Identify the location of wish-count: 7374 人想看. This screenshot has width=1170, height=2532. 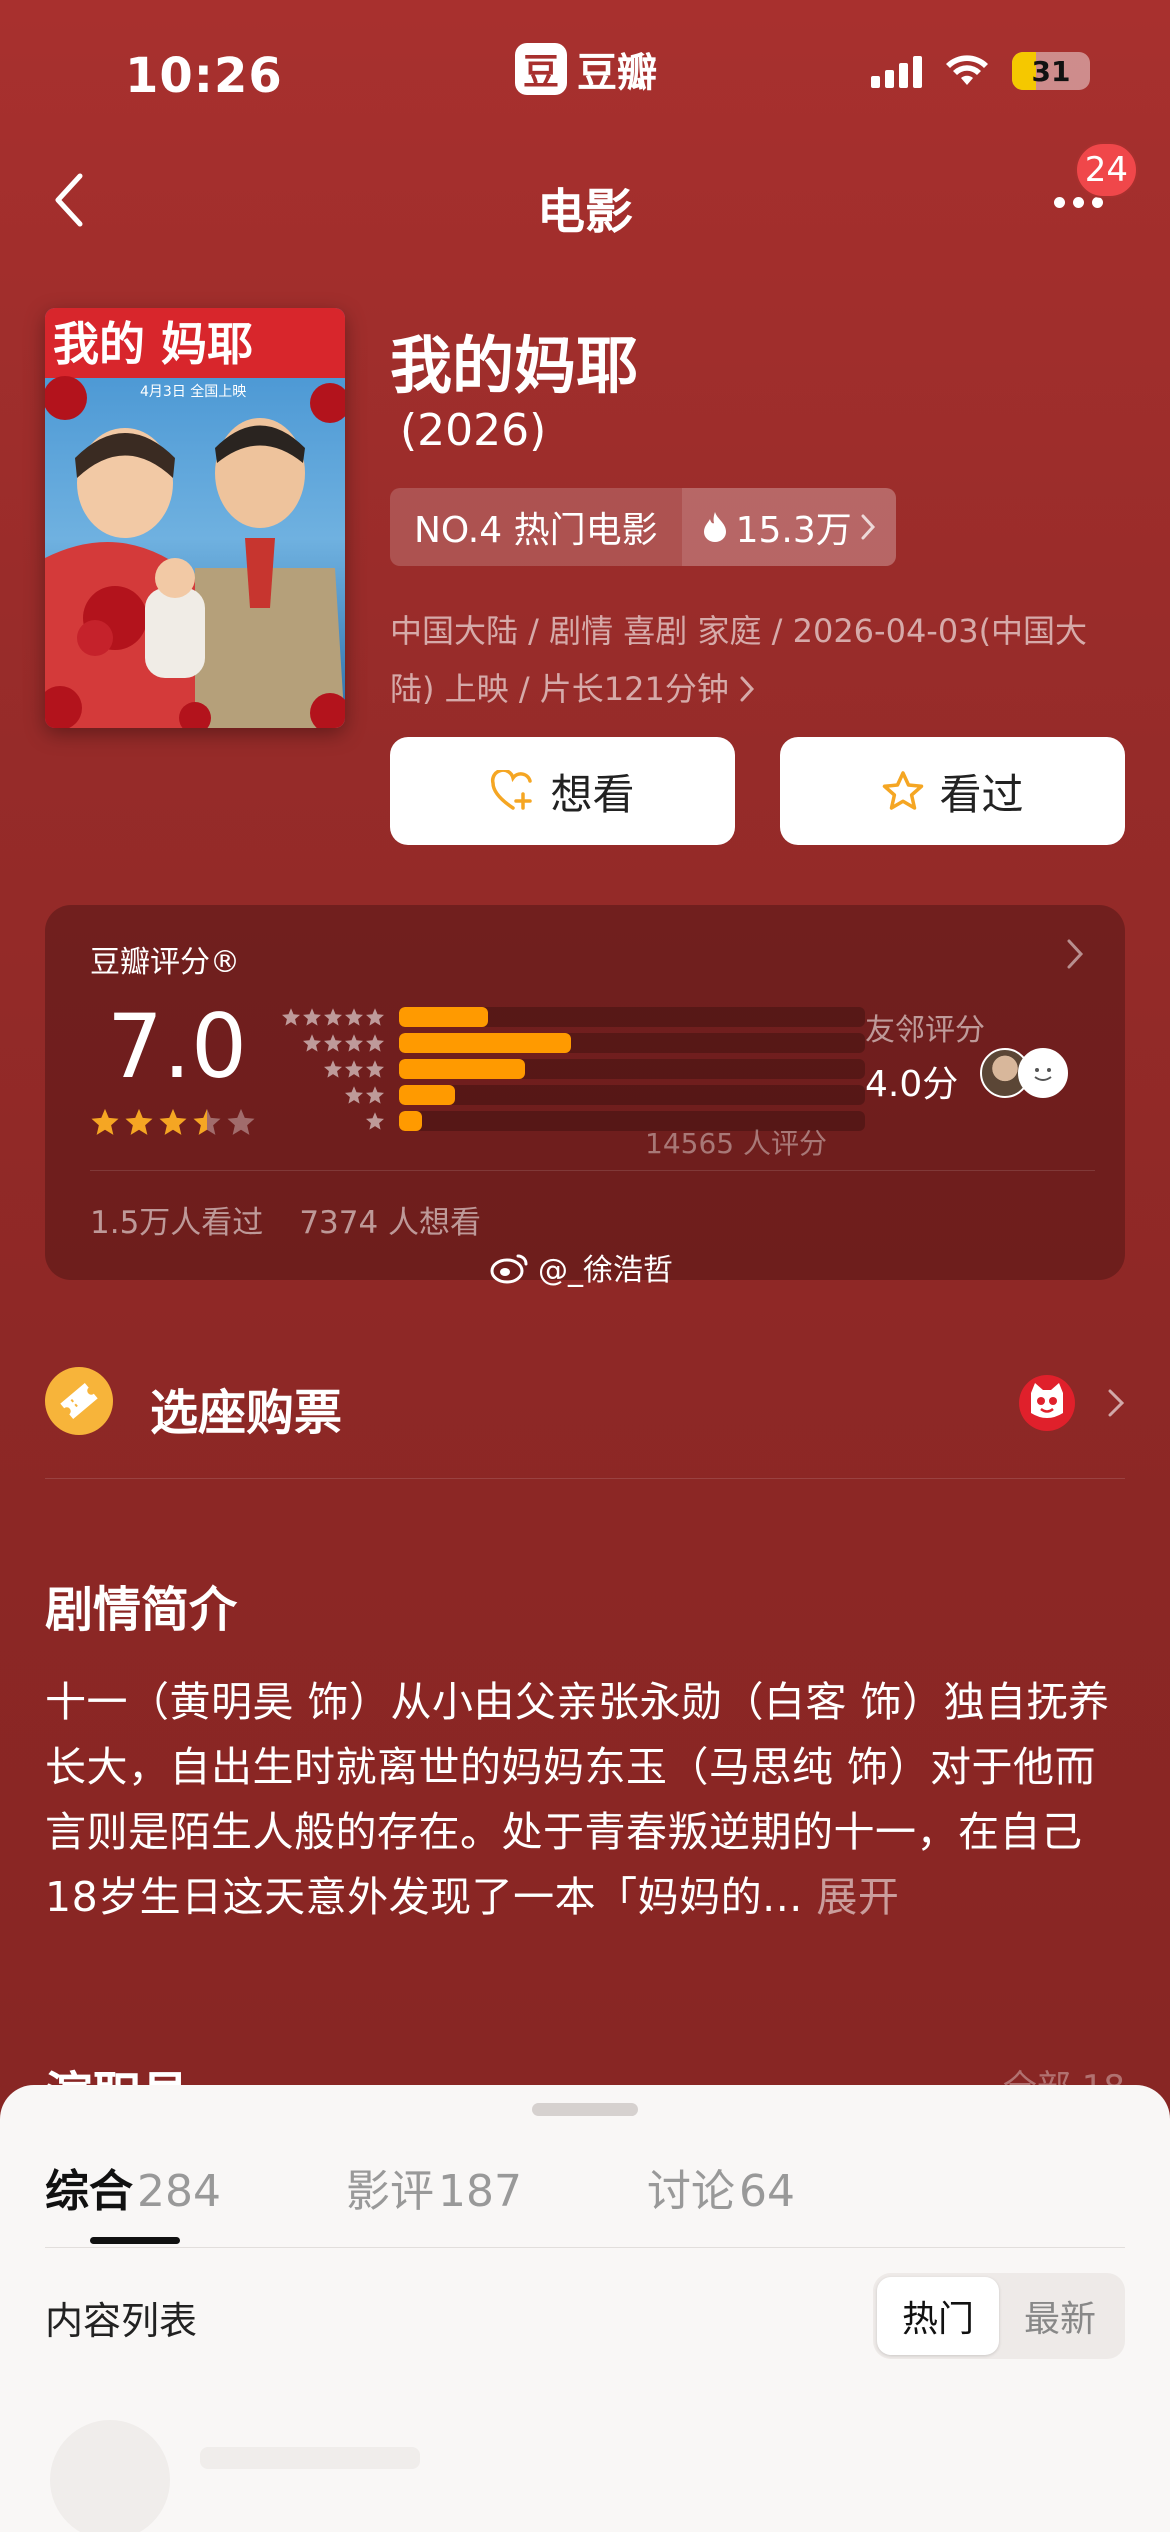
(390, 1223).